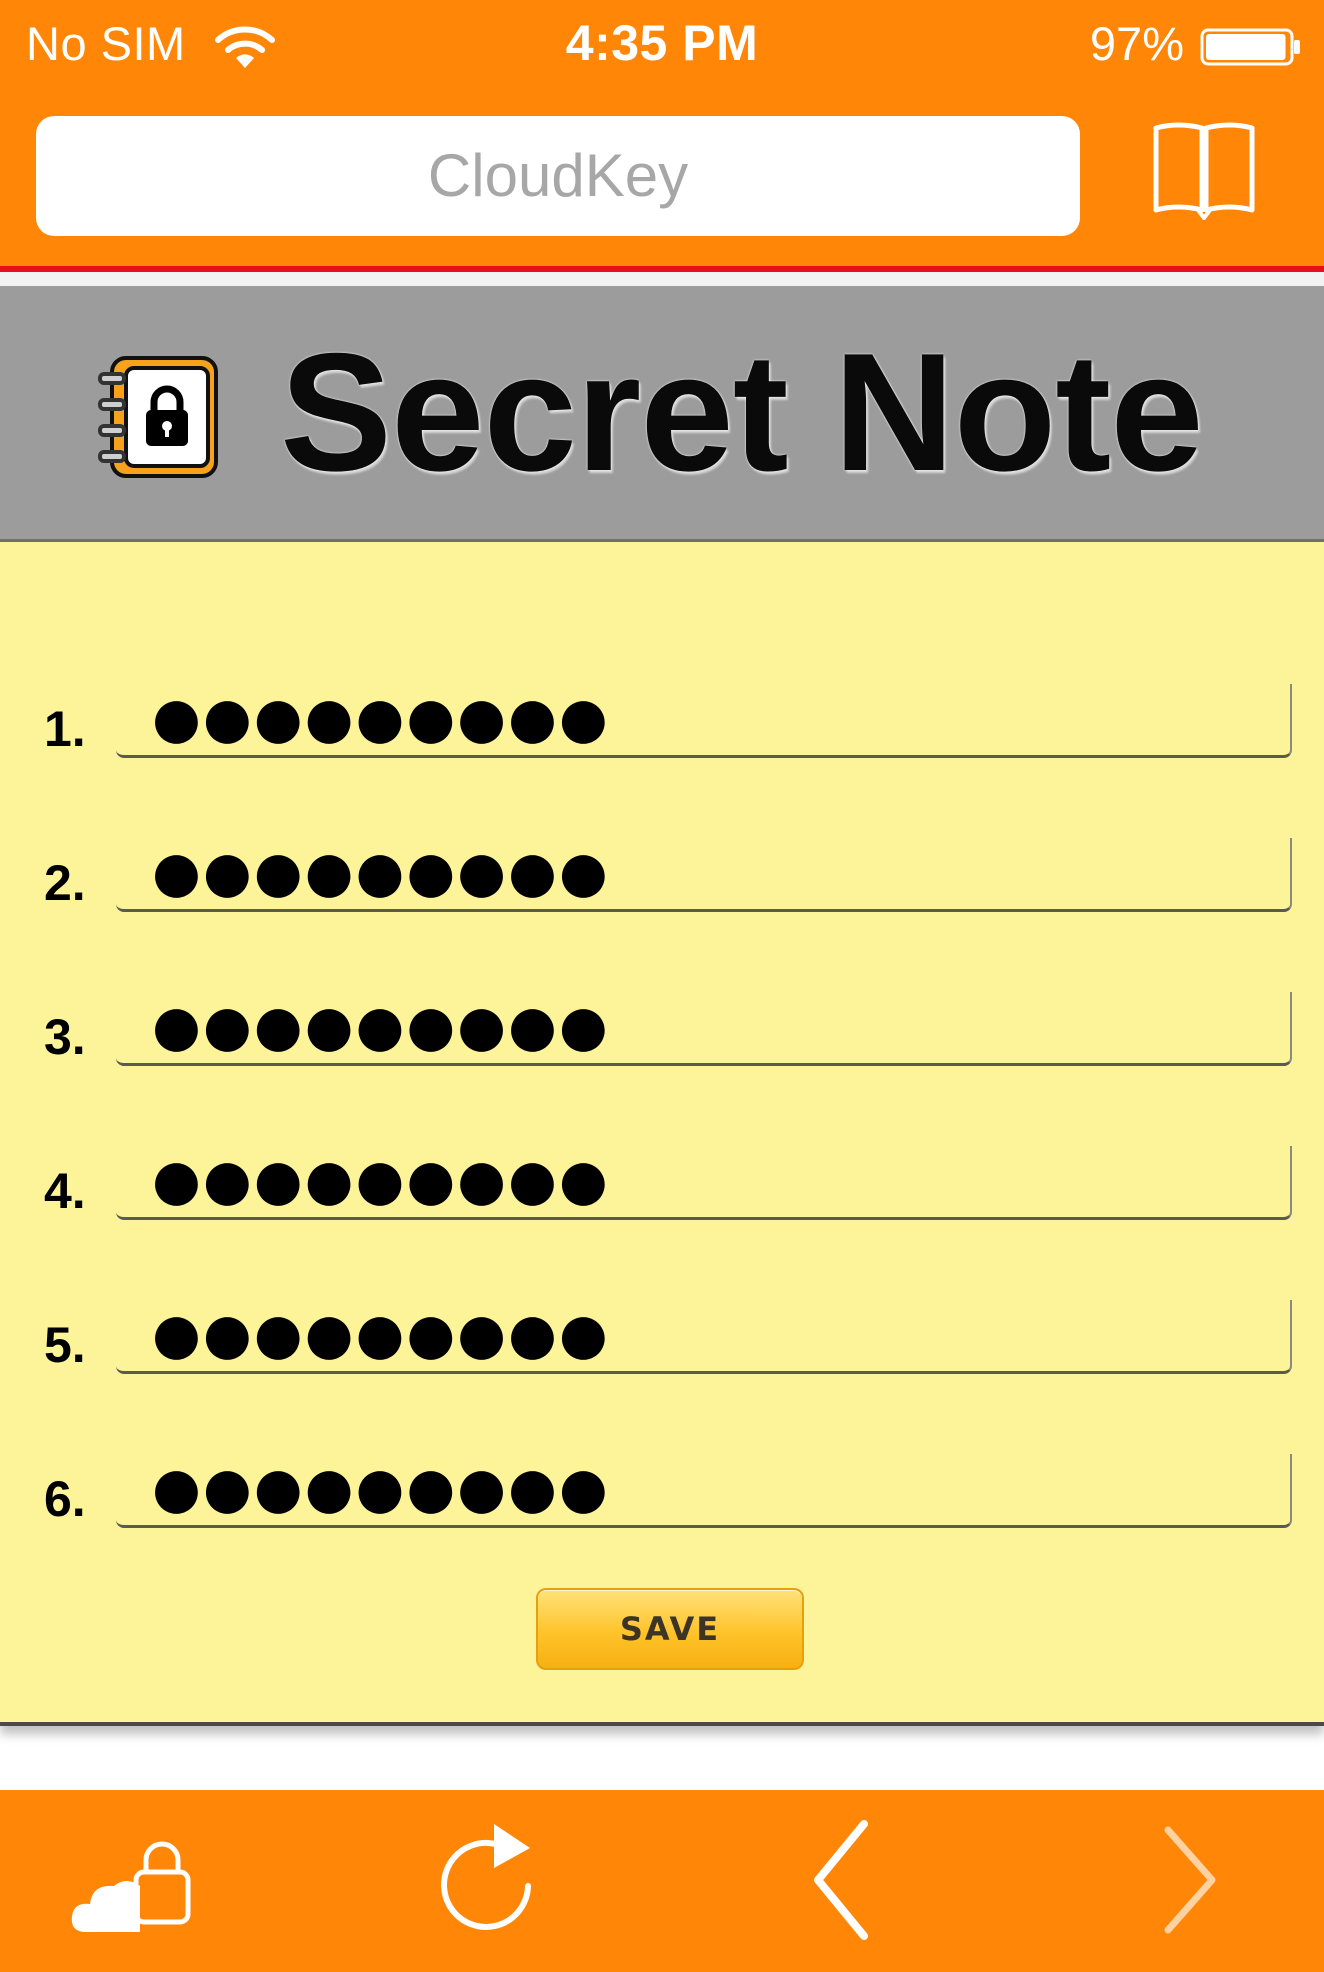 This screenshot has width=1324, height=1972. I want to click on locked-notebook-icon, so click(158, 417).